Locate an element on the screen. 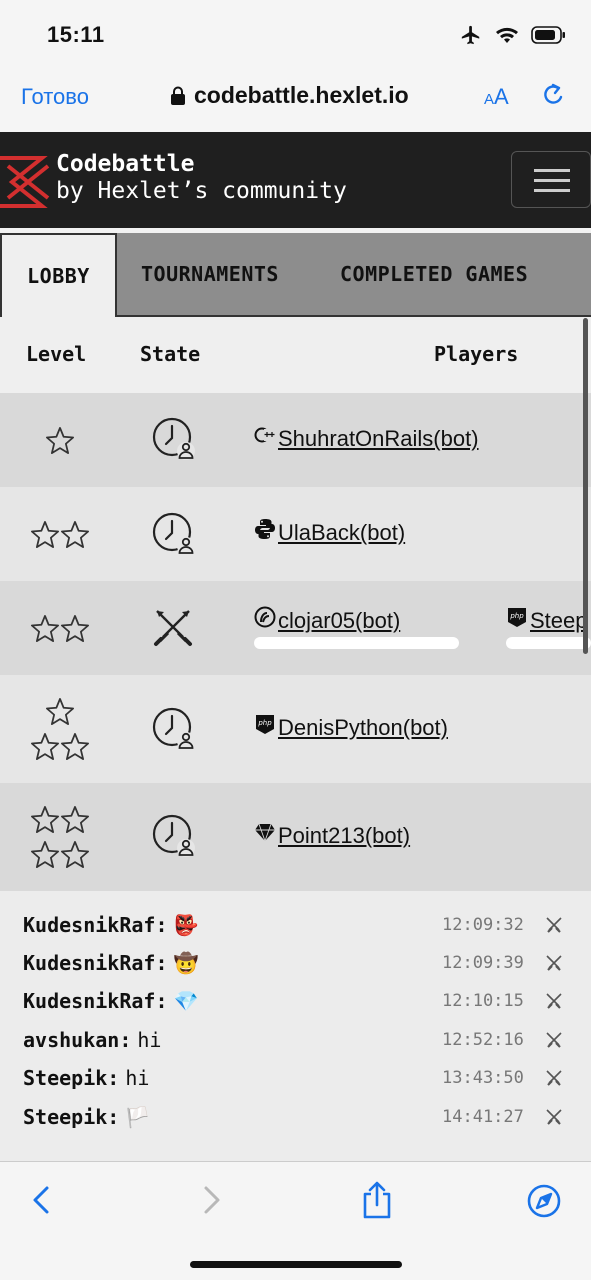 This screenshot has width=591, height=1280. chat-message: KudesnikRaf: 🤠 12:09:39 is located at coordinates (297, 966).